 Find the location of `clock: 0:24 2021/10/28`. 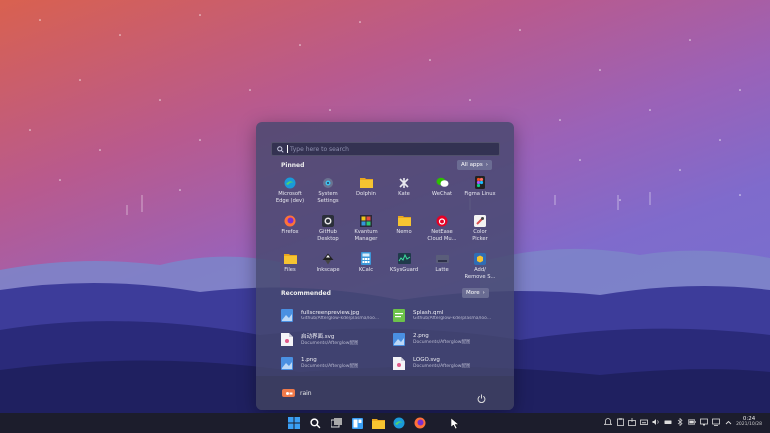

clock: 0:24 2021/10/28 is located at coordinates (749, 421).